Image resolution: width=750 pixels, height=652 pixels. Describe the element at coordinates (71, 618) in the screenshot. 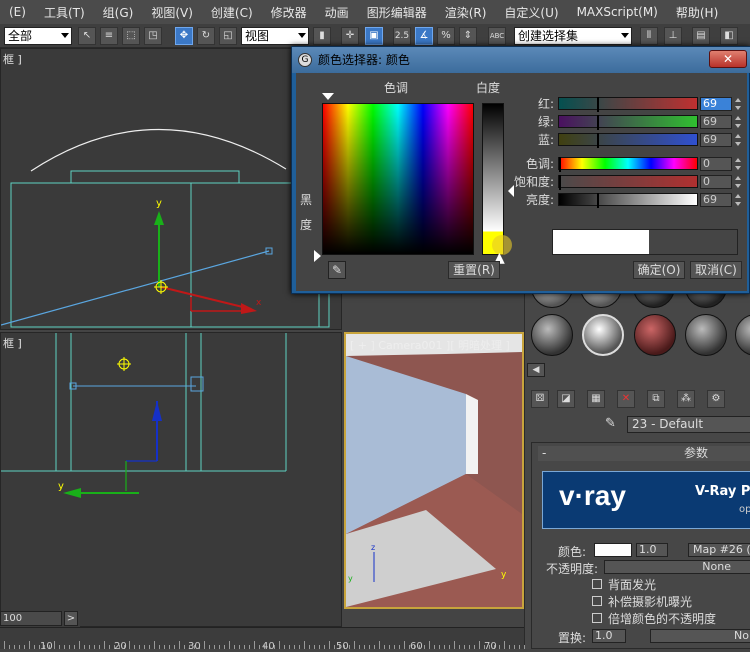

I see `next-frame-button: >` at that location.